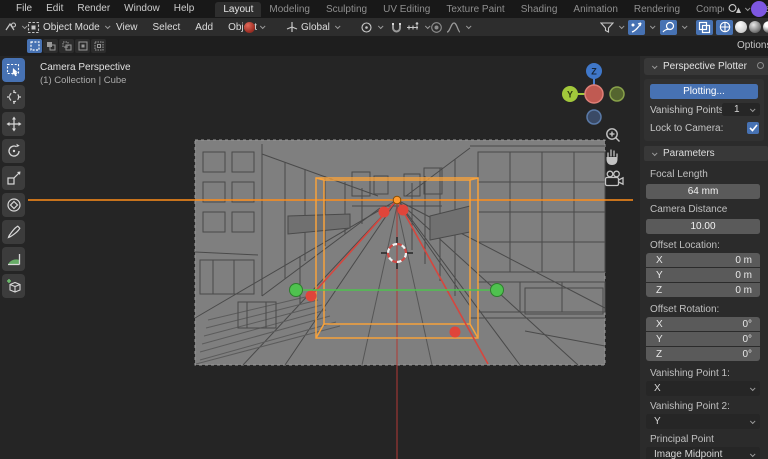  Describe the element at coordinates (741, 109) in the screenshot. I see `vanishing-points-dropdown: 1` at that location.